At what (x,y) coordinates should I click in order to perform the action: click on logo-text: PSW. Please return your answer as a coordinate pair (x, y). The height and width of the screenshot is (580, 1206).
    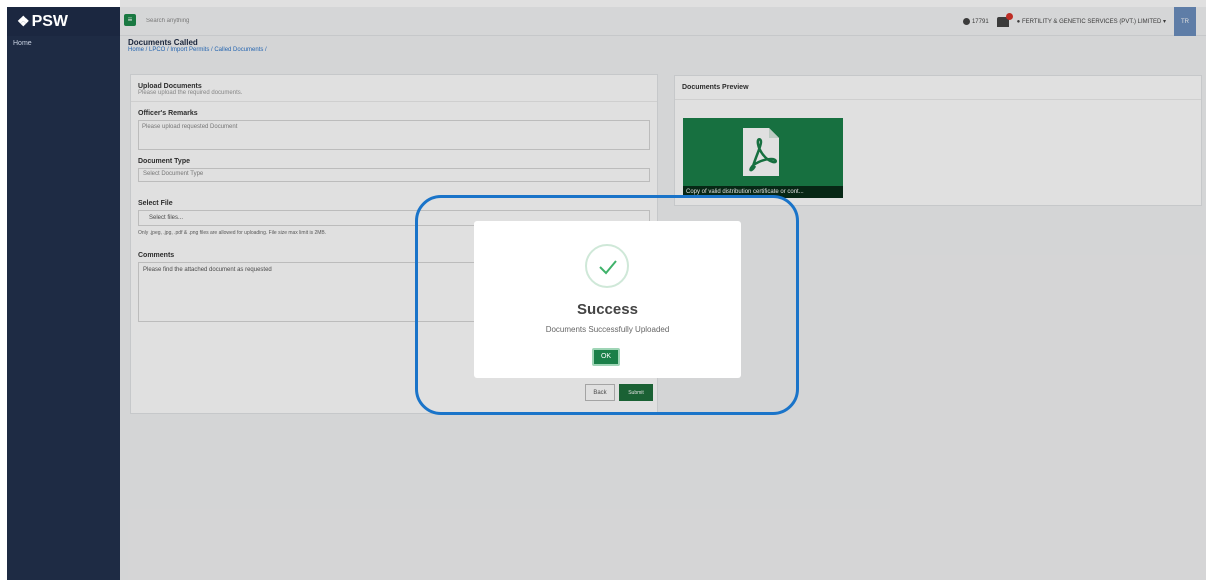
    Looking at the image, I should click on (50, 21).